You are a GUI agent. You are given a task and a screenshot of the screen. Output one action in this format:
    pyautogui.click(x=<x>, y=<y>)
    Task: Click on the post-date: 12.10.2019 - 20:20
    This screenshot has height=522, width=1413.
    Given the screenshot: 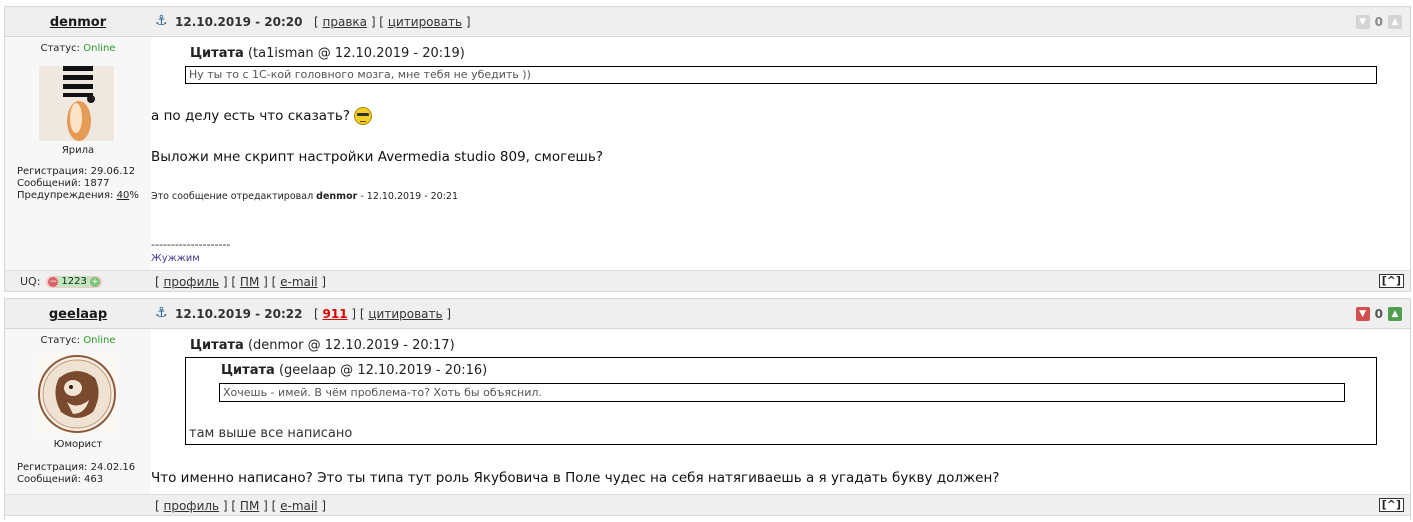 What is the action you would take?
    pyautogui.click(x=239, y=22)
    